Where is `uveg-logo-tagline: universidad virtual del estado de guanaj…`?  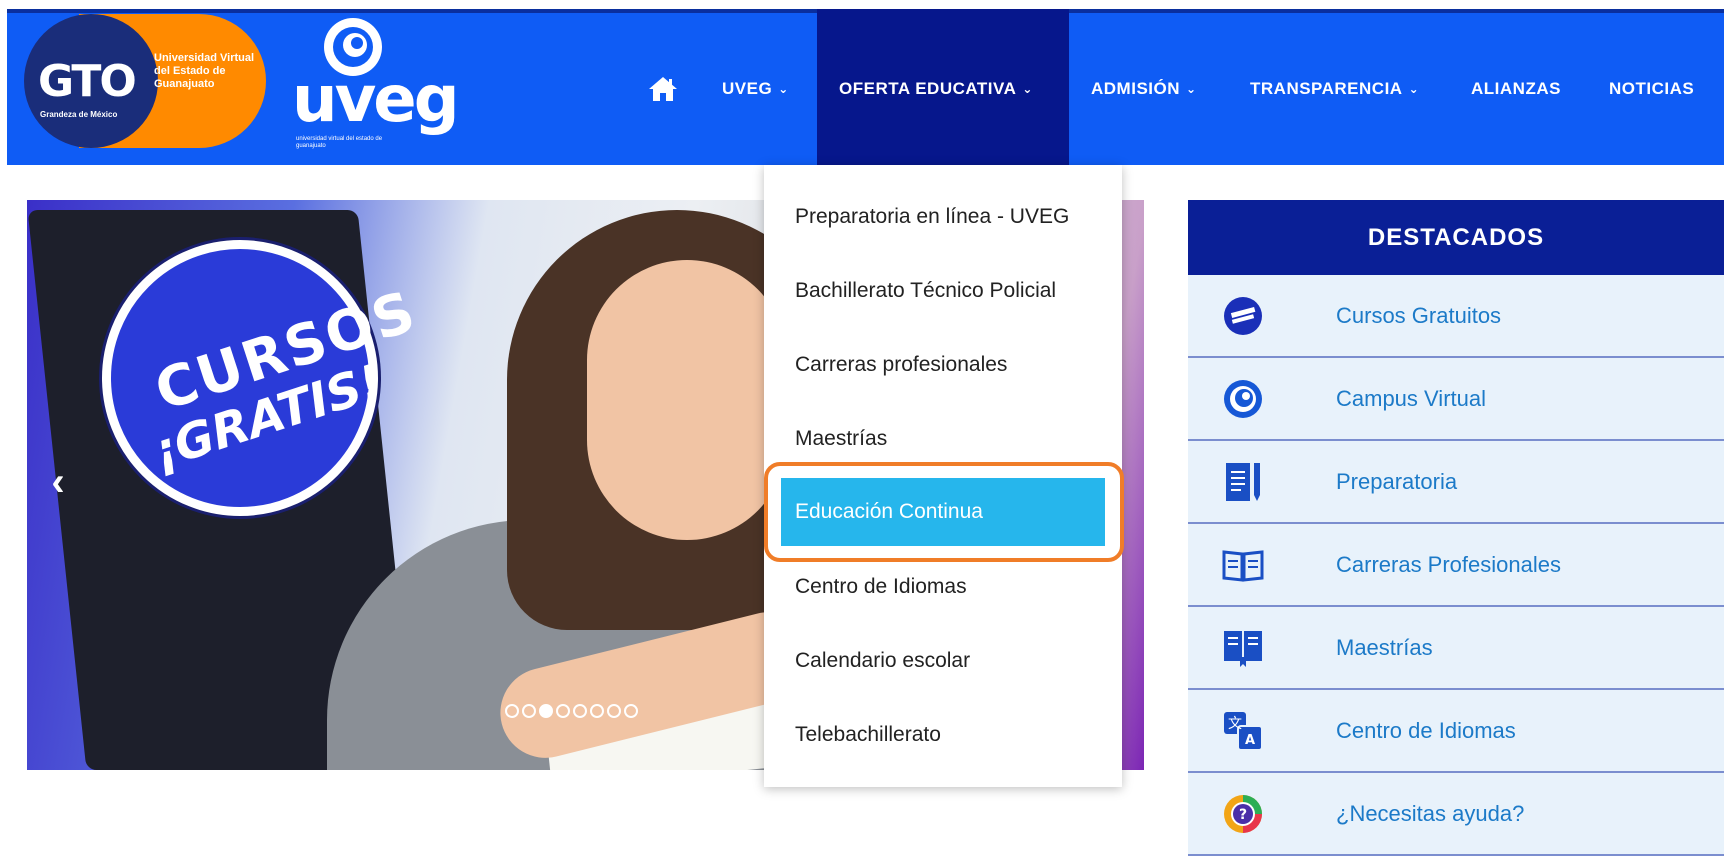
uveg-logo-tagline: universidad virtual del estado de guanaj… is located at coordinates (339, 142).